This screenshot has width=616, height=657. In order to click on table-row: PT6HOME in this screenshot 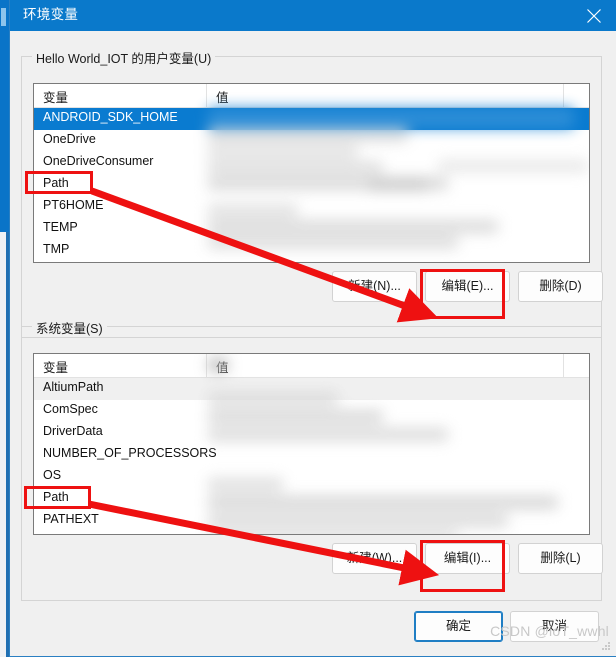, I will do `click(311, 207)`.